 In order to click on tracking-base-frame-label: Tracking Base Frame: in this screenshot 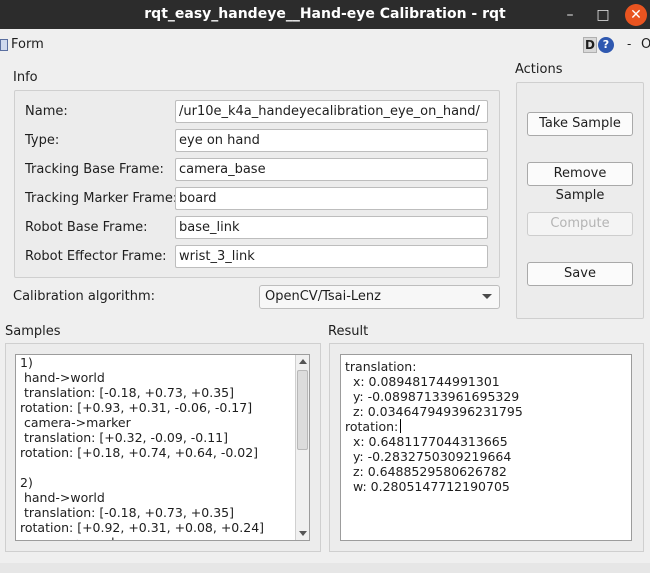, I will do `click(94, 169)`.